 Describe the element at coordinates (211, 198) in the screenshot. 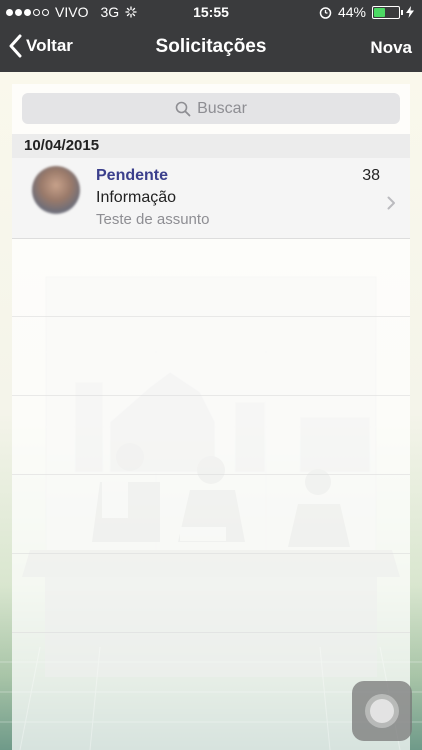

I see `request-row: Pendente 38 Informação Teste de assunto` at that location.